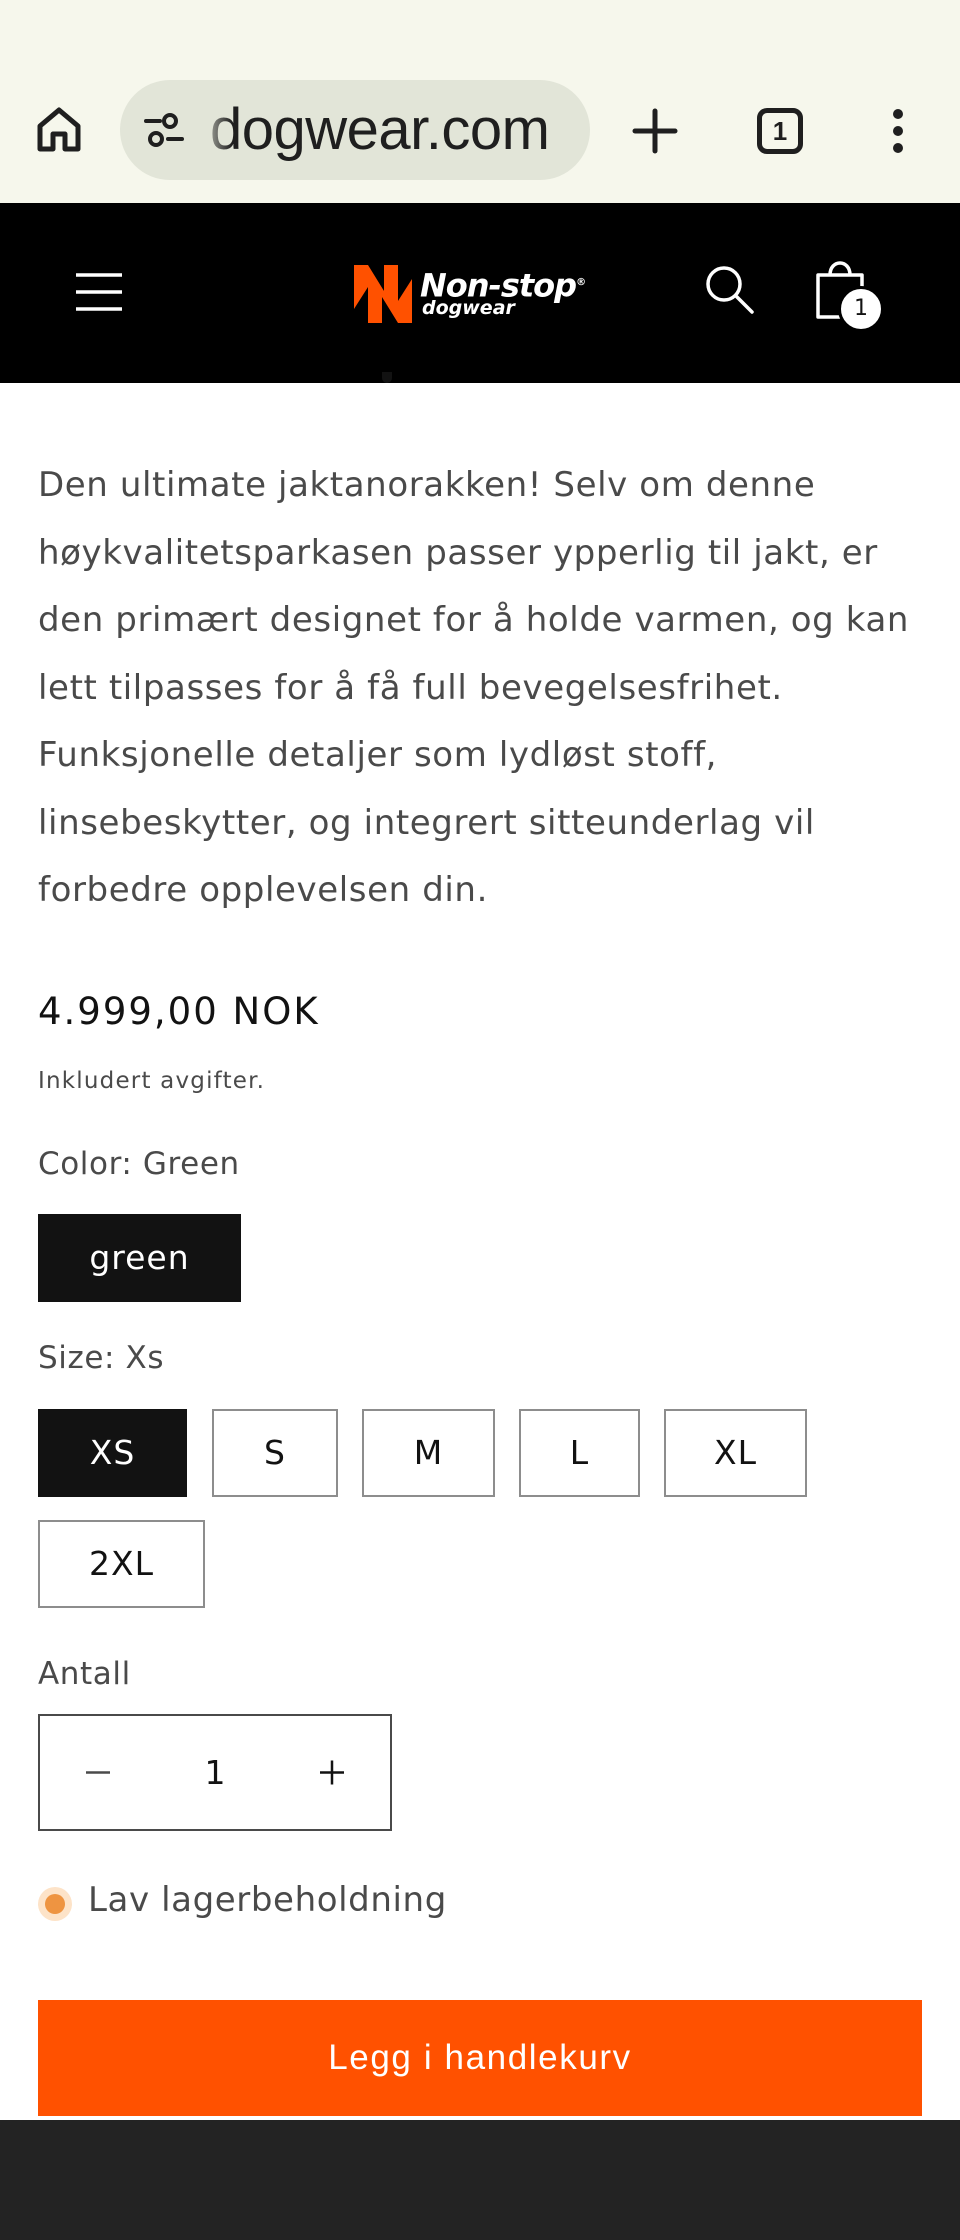 Image resolution: width=960 pixels, height=2240 pixels. Describe the element at coordinates (385, 377) in the screenshot. I see `product-title-clipped` at that location.